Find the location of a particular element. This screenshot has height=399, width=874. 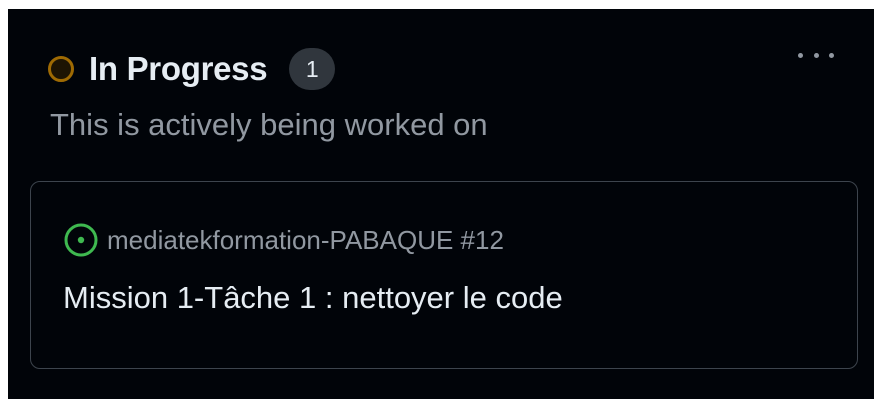

column-title: In Progress is located at coordinates (178, 68).